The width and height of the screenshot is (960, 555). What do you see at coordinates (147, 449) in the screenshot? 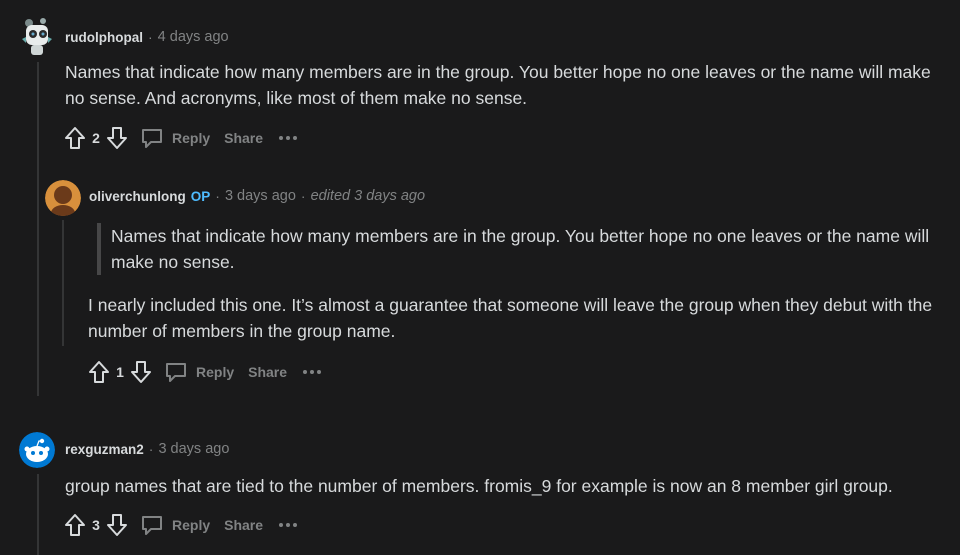
I see `comment-meta: rexguzman2 · 3 days ago` at bounding box center [147, 449].